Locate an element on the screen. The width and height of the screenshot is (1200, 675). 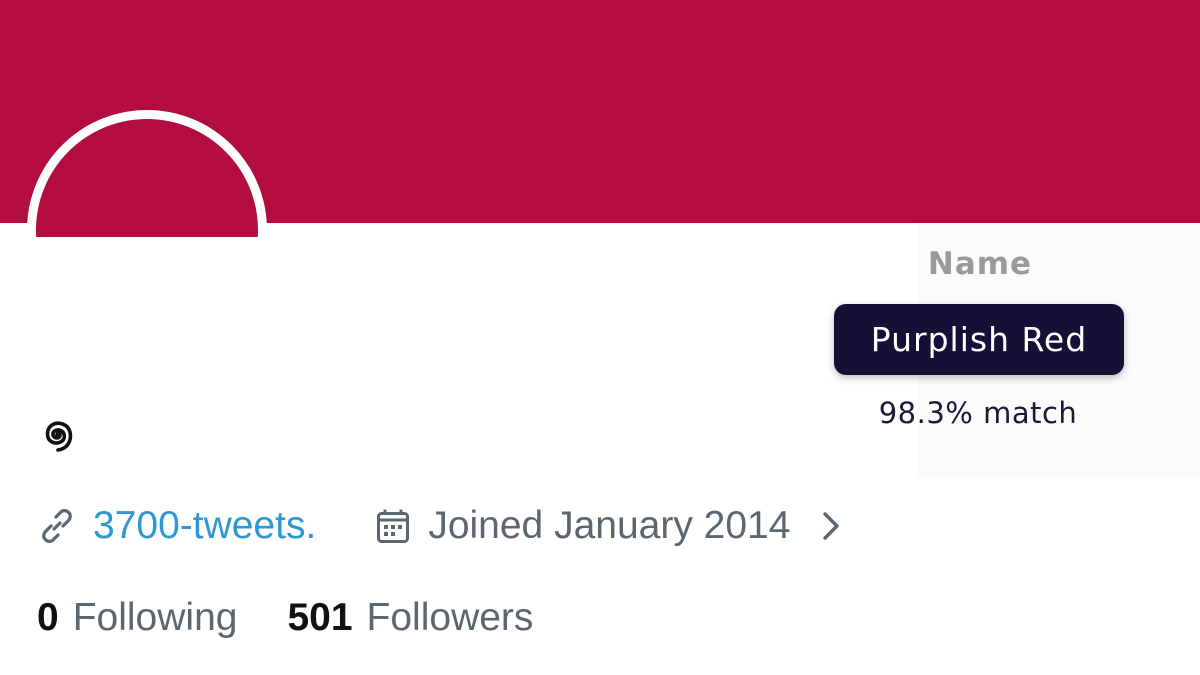
spiral-icon is located at coordinates (59, 436).